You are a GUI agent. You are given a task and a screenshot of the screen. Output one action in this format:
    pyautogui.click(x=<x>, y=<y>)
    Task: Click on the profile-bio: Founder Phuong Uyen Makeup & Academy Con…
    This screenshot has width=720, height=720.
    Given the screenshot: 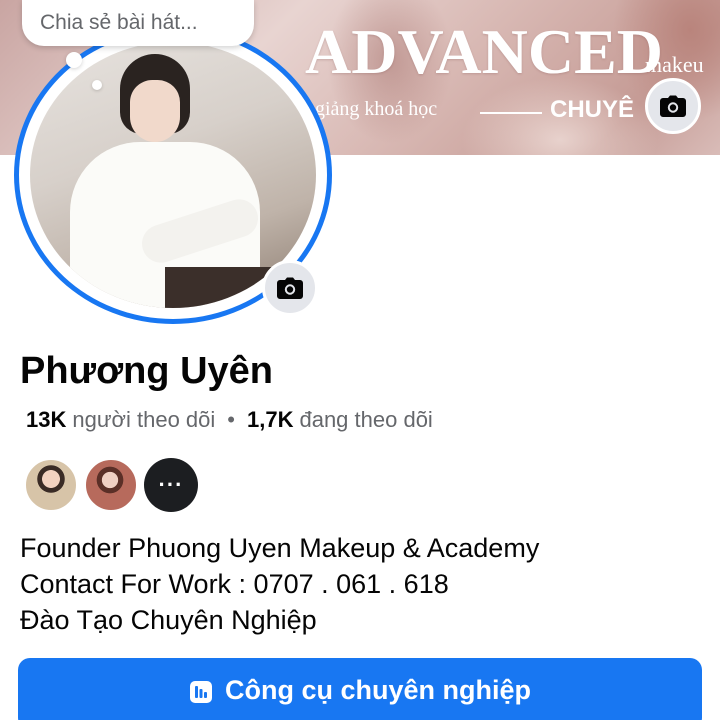 What is the action you would take?
    pyautogui.click(x=279, y=584)
    